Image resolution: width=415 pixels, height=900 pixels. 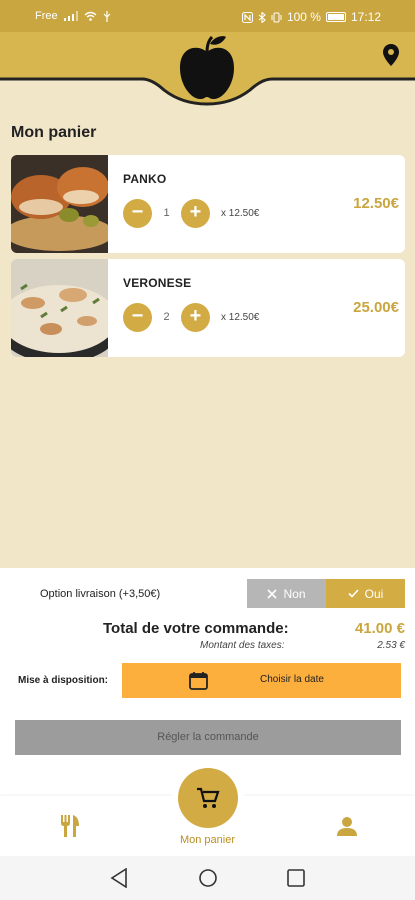 I want to click on product-name: PANKO, so click(x=145, y=179).